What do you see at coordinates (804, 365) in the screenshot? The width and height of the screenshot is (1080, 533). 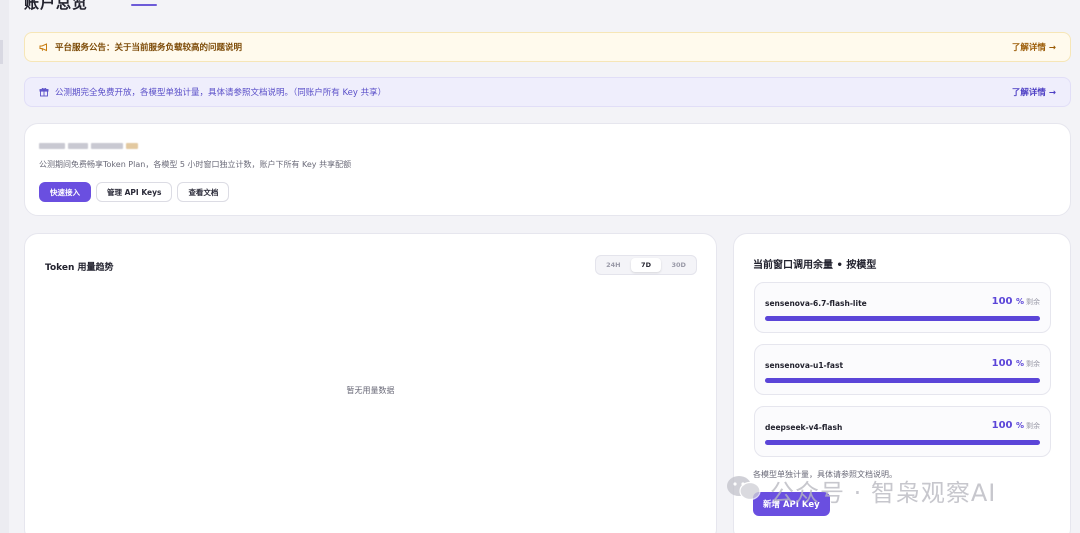 I see `model-name: sensenova-u1-fast` at bounding box center [804, 365].